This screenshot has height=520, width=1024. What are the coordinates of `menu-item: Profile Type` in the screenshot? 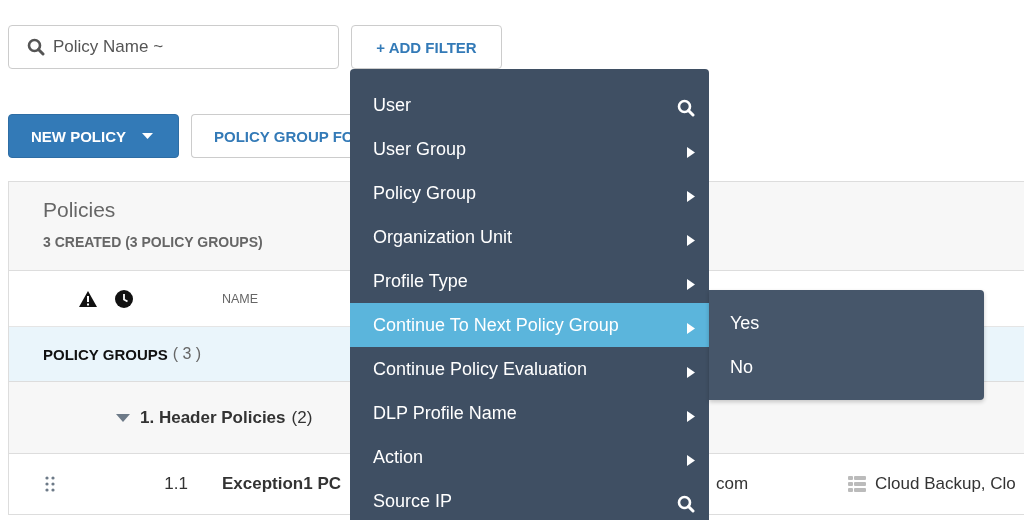 It's located at (529, 281).